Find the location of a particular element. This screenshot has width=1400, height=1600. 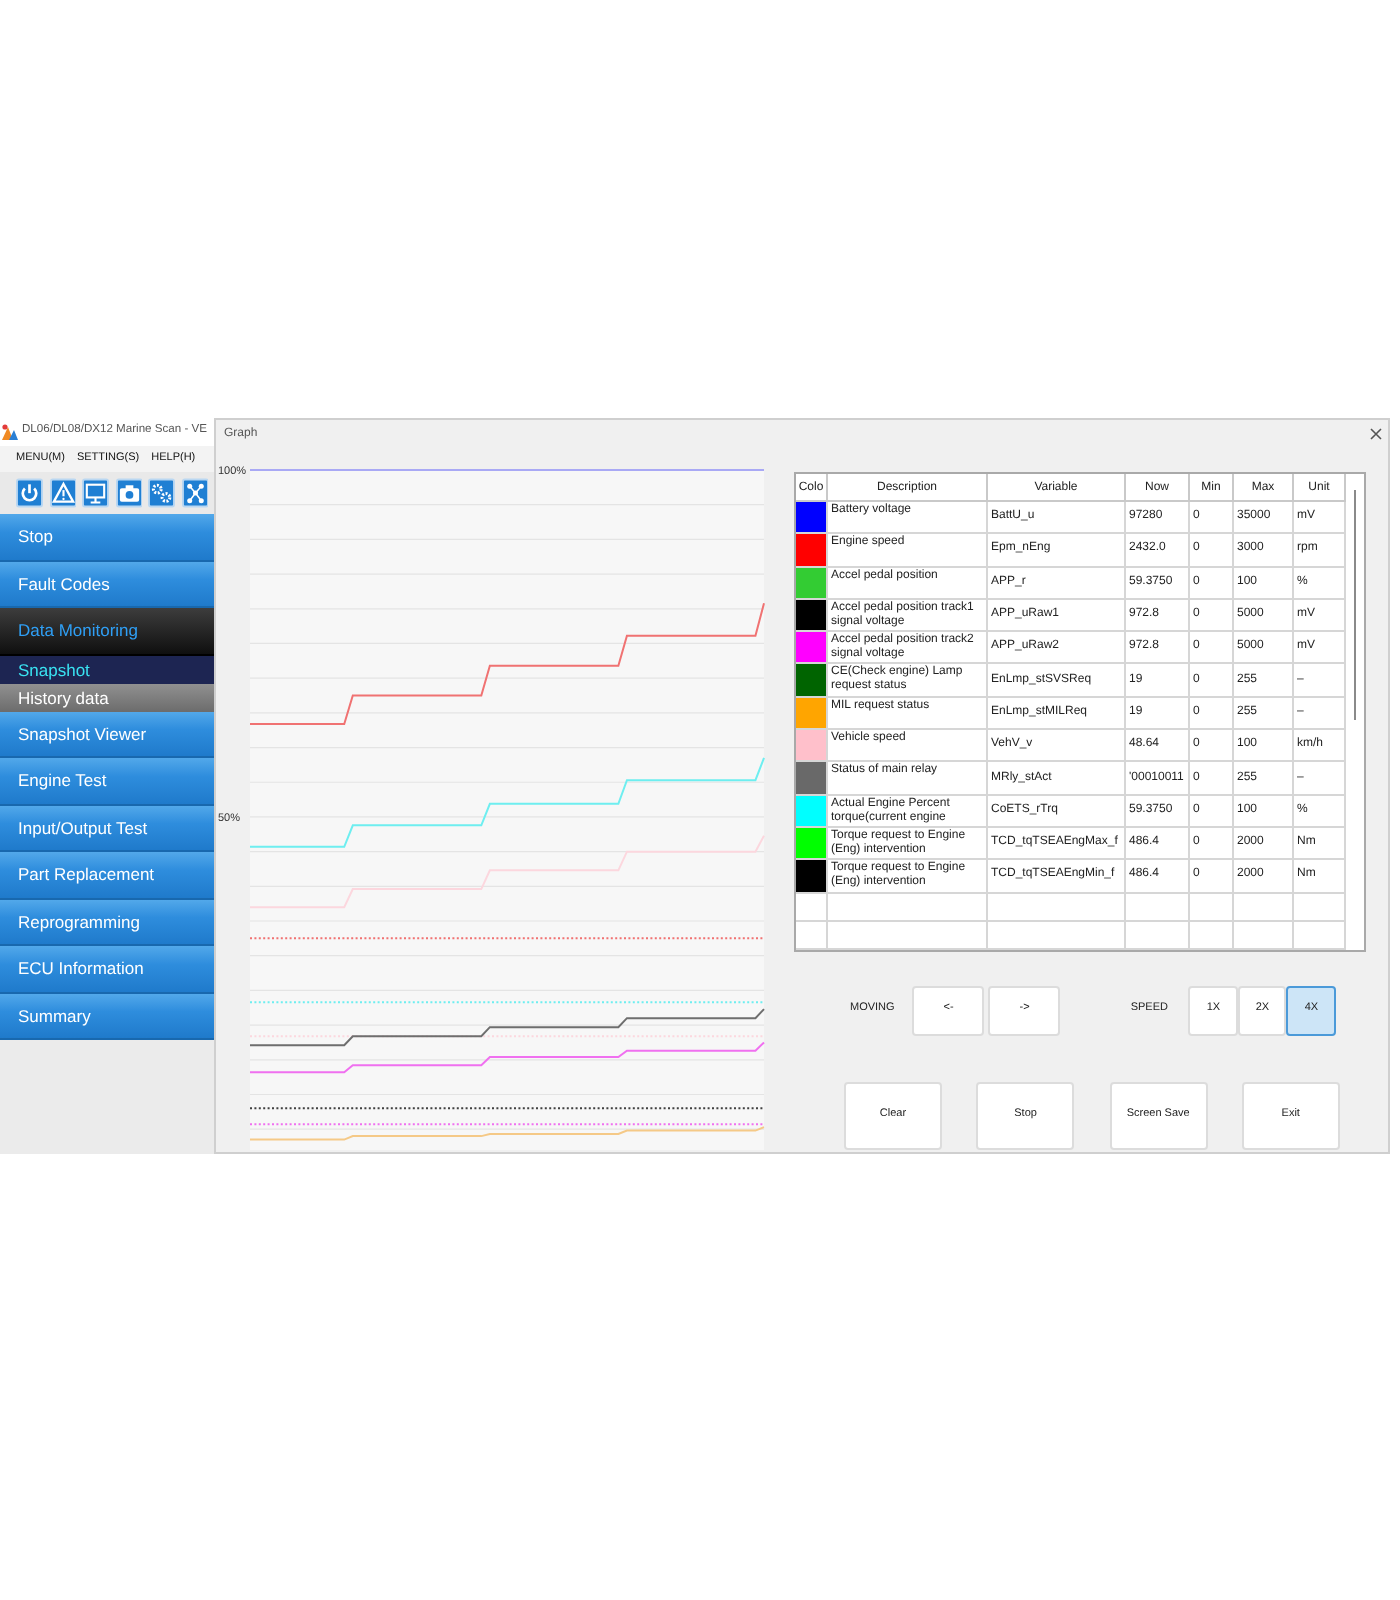

sidebar-item: Reprogramming is located at coordinates (107, 922).